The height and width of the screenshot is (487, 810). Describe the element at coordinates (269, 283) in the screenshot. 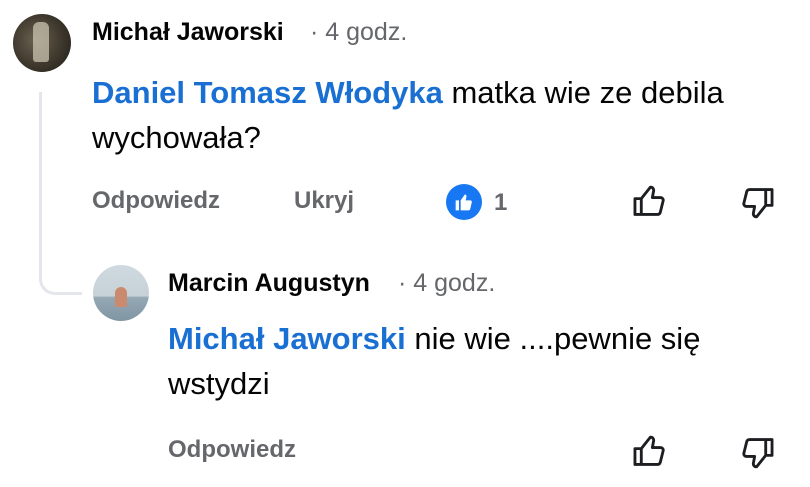

I see `reply-author: Marcin Augustyn` at that location.